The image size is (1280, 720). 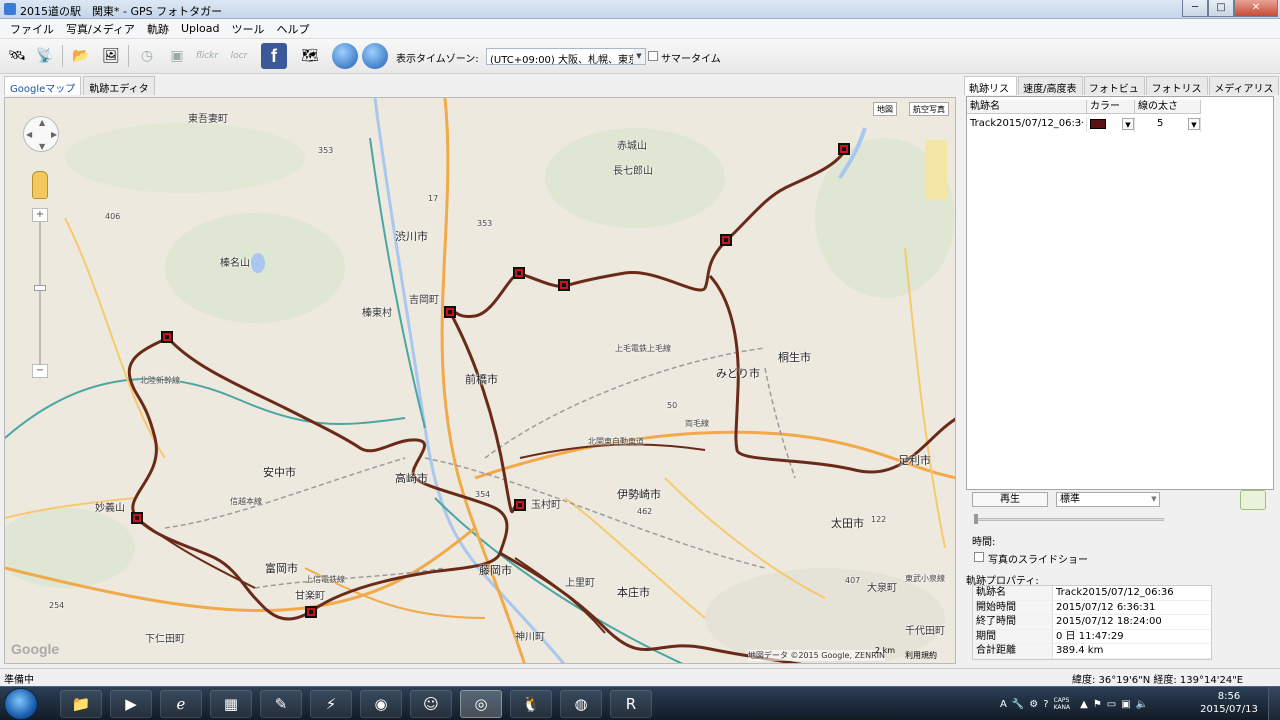 I want to click on network-icon: ⚙, so click(x=1033, y=704).